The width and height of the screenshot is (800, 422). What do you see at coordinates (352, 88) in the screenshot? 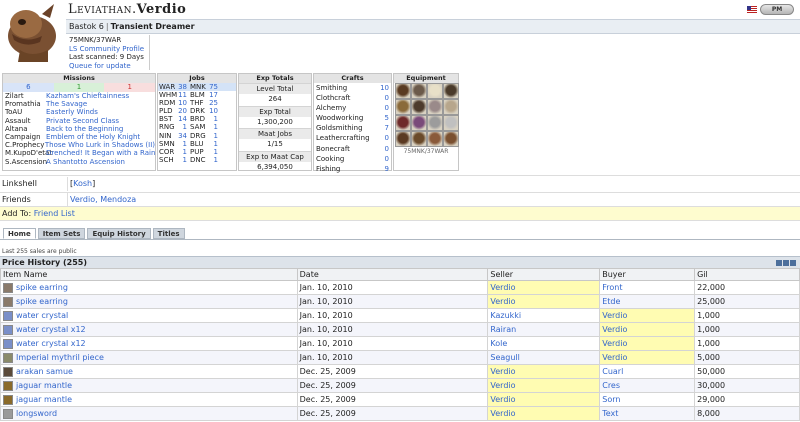
I see `craft-row: Smithing 10` at bounding box center [352, 88].